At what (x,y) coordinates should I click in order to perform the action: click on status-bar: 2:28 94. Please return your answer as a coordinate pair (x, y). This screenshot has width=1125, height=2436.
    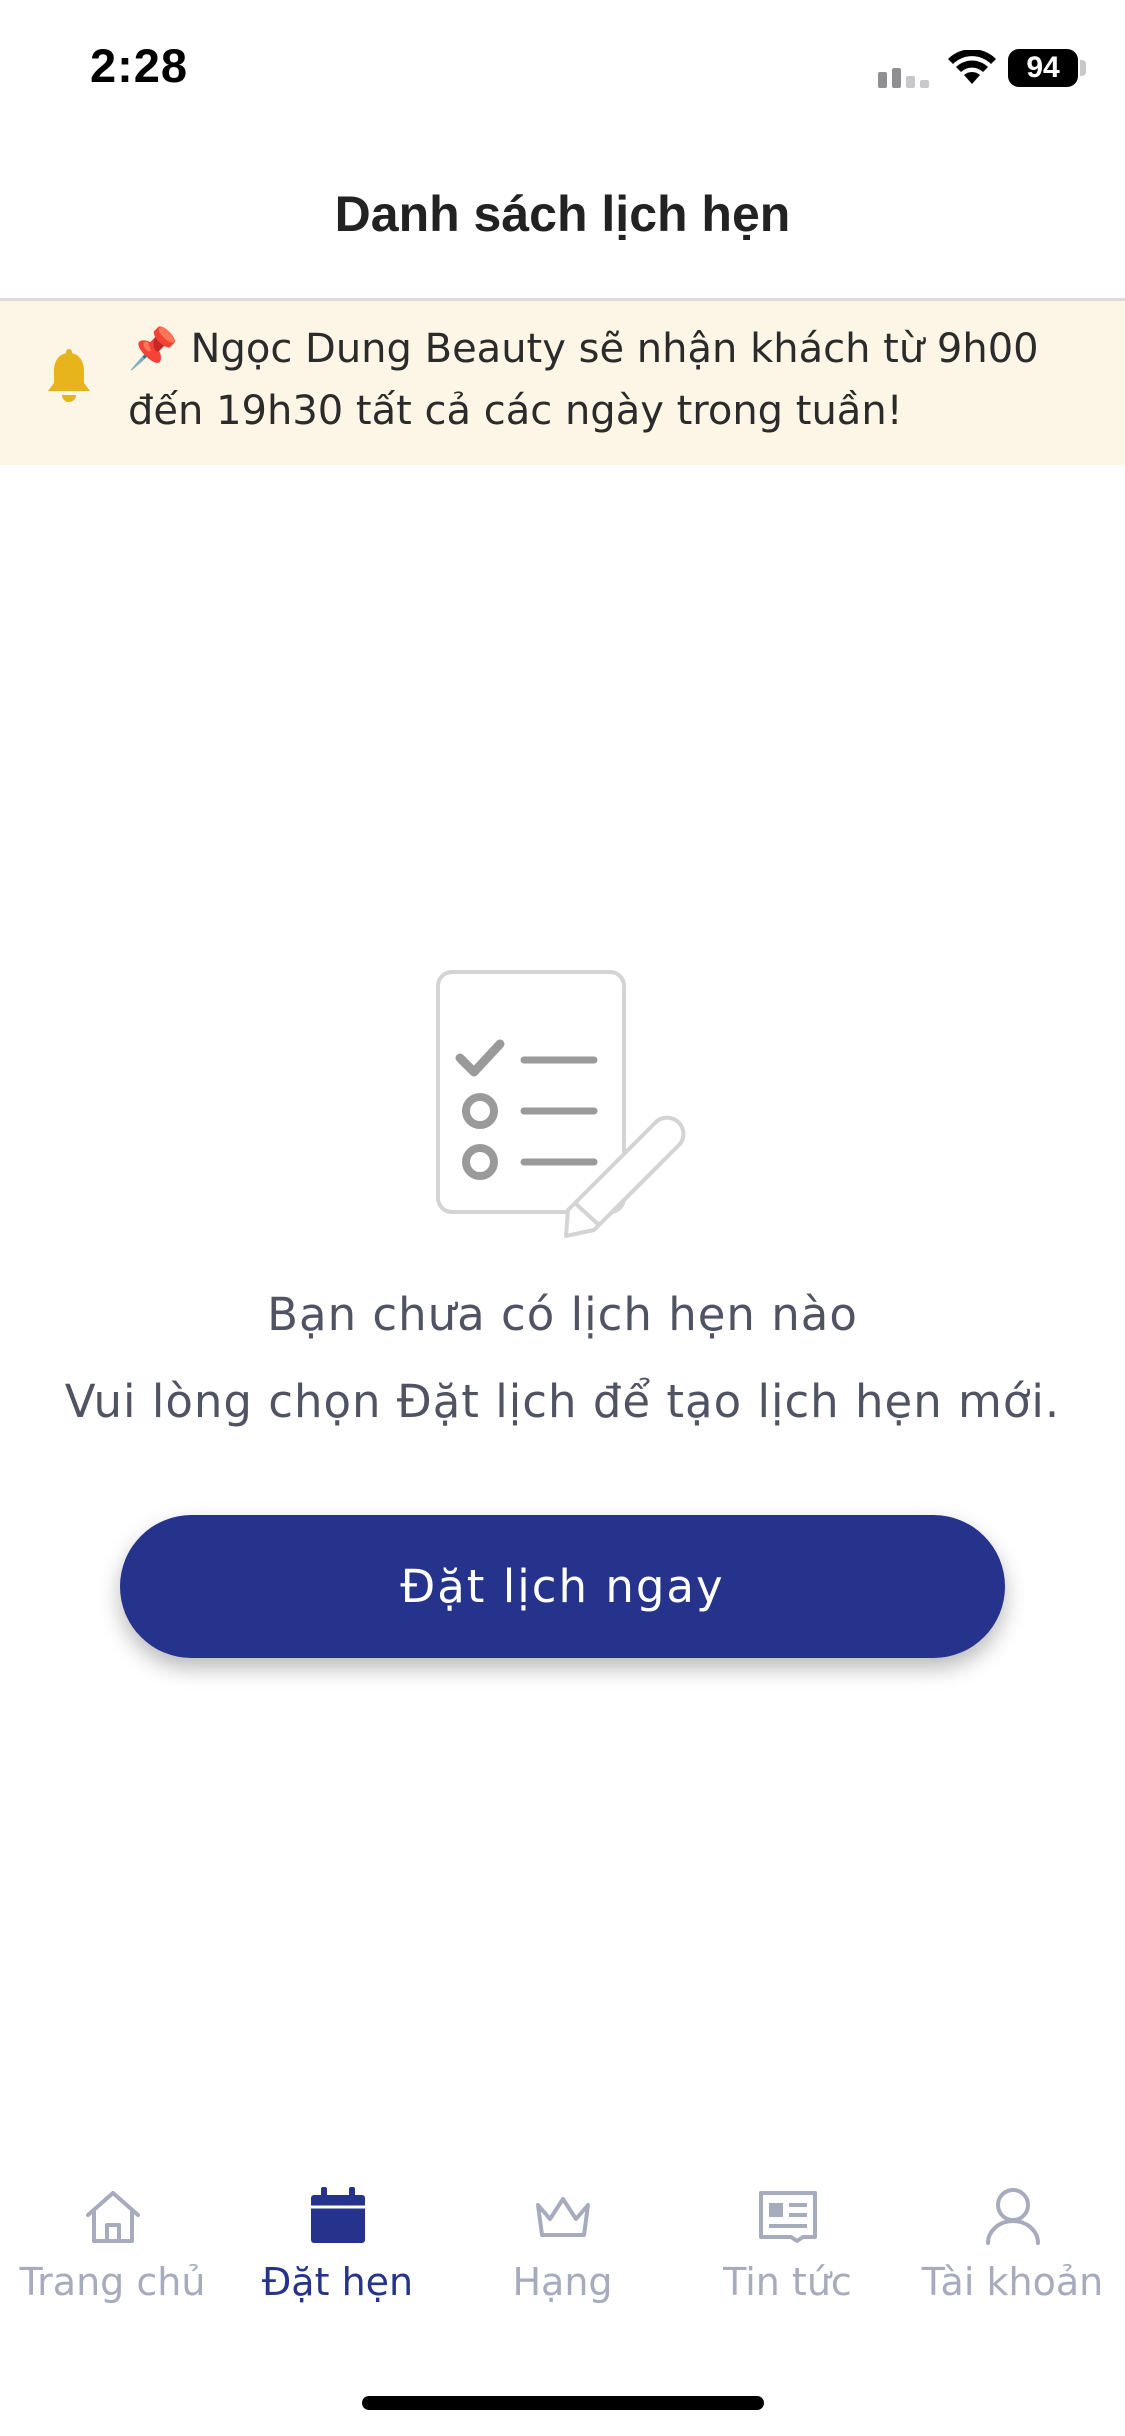
    Looking at the image, I should click on (562, 65).